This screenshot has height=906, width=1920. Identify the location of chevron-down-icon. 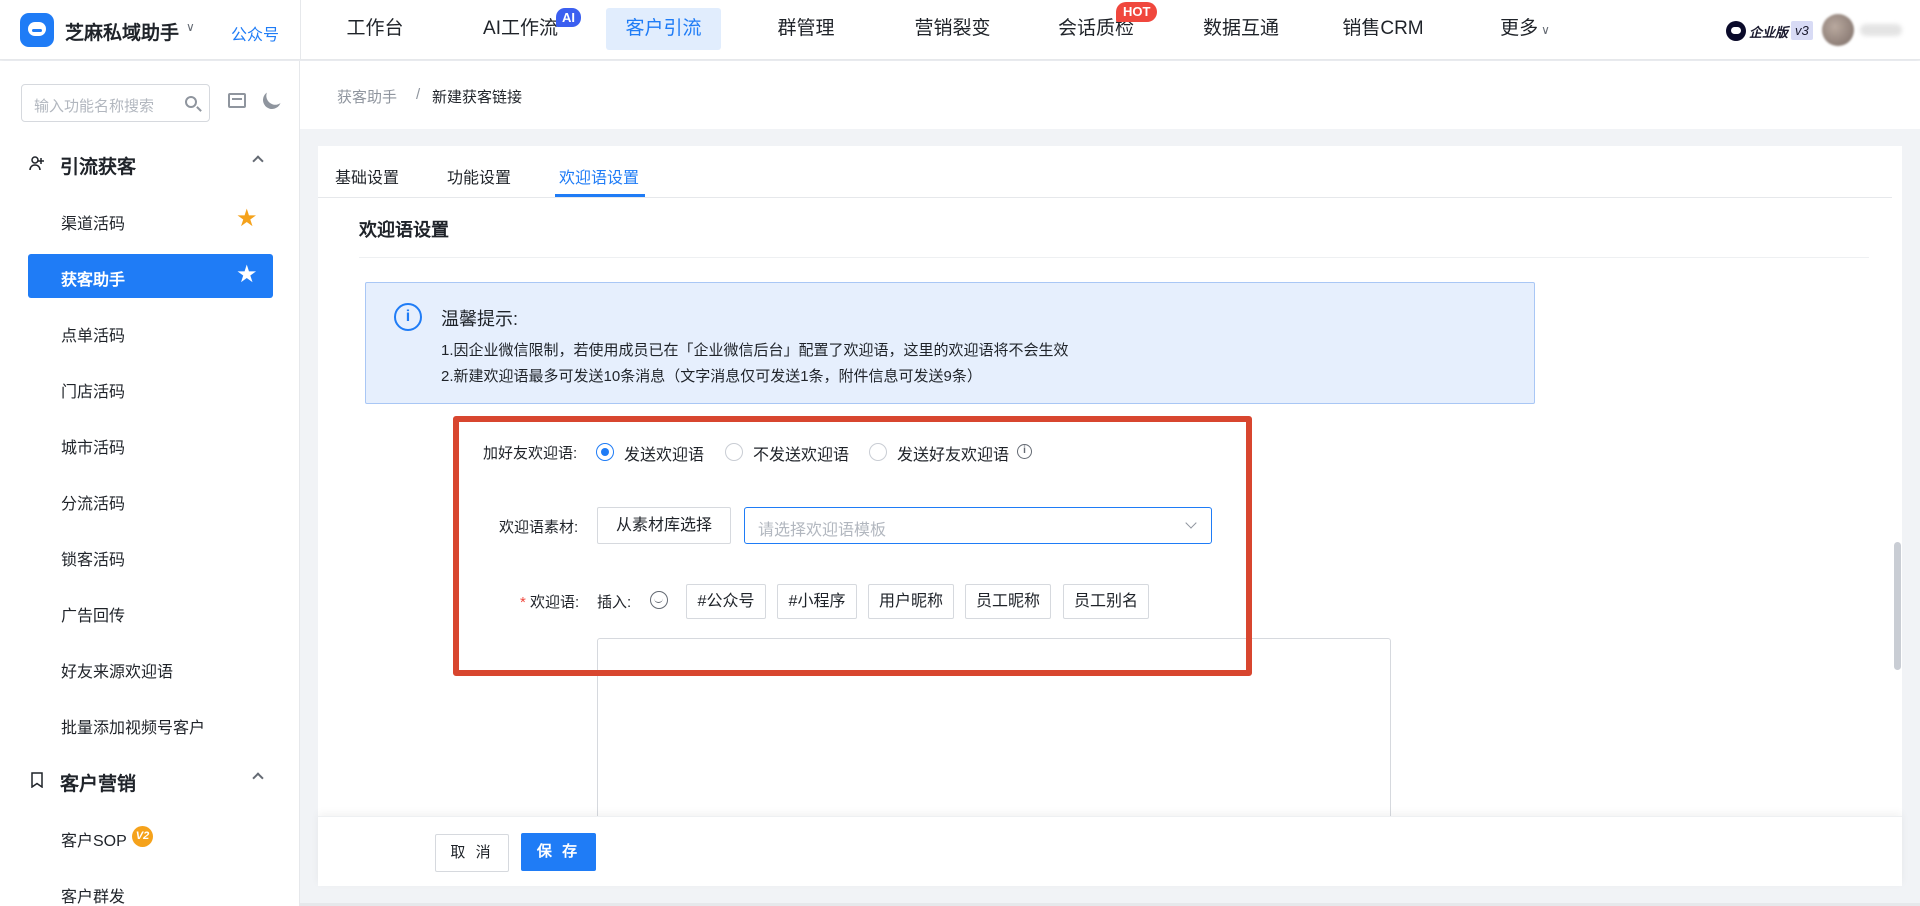
(1191, 523).